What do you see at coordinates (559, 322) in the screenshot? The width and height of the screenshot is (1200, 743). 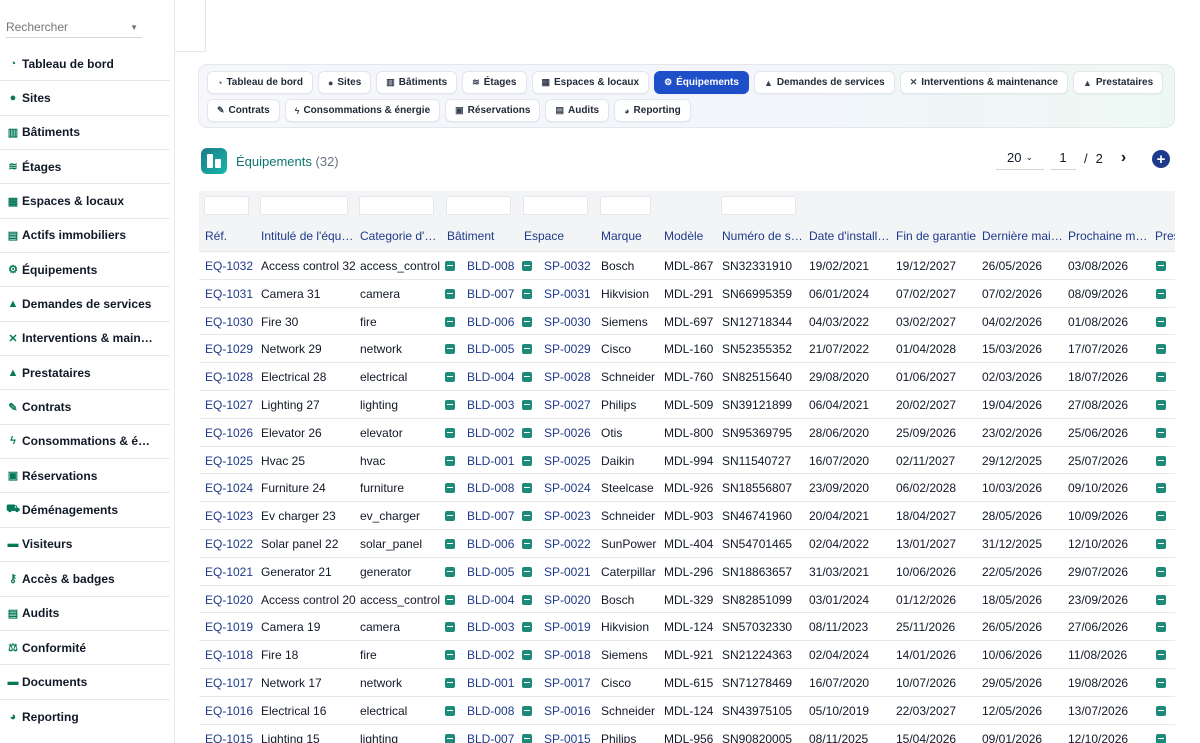 I see `table-cell: SP-0030` at bounding box center [559, 322].